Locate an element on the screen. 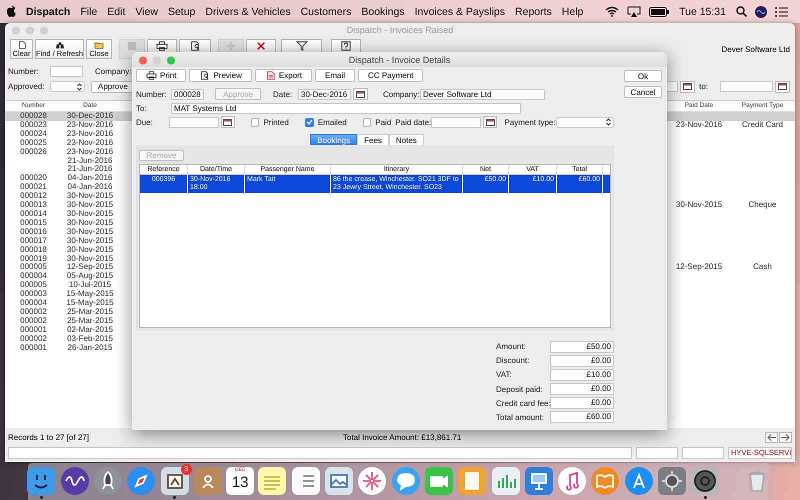  table-cell: Cheque is located at coordinates (762, 205).